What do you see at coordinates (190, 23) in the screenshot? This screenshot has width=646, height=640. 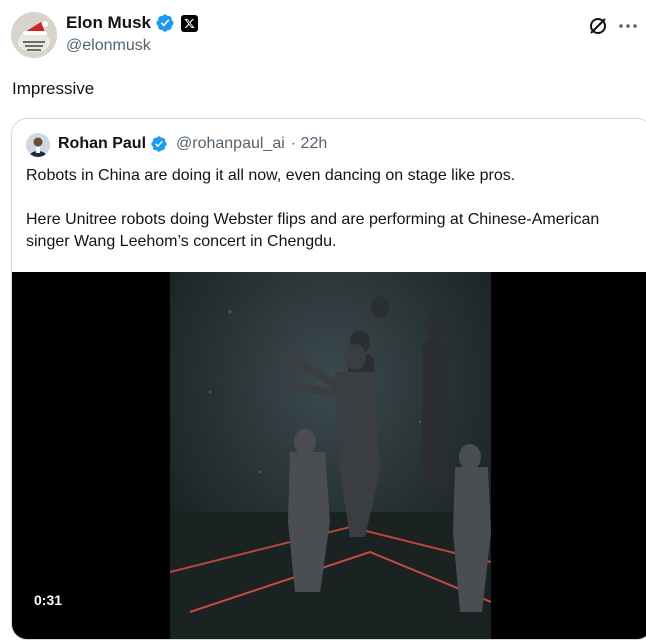 I see `x-logo-icon` at bounding box center [190, 23].